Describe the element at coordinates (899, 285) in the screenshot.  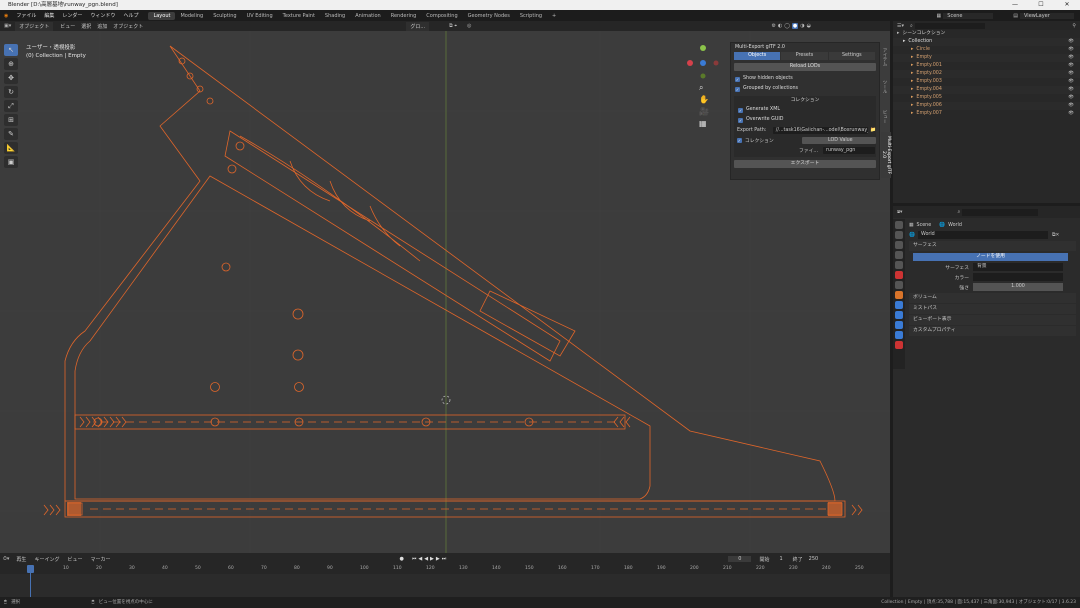
I see `collection-tab-icon` at that location.